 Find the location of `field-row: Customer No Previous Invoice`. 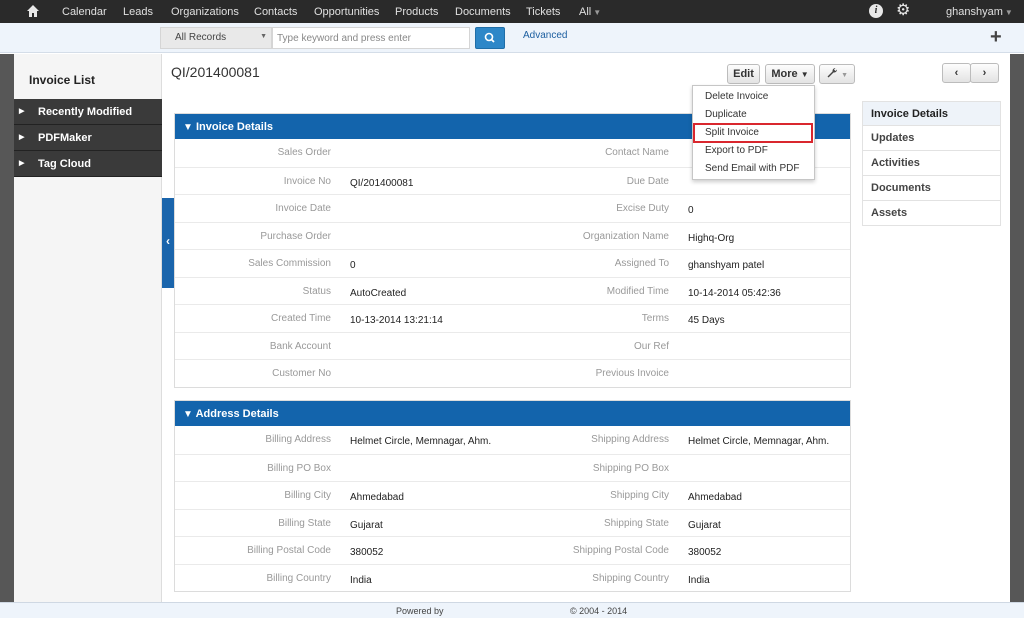

field-row: Customer No Previous Invoice is located at coordinates (512, 373).